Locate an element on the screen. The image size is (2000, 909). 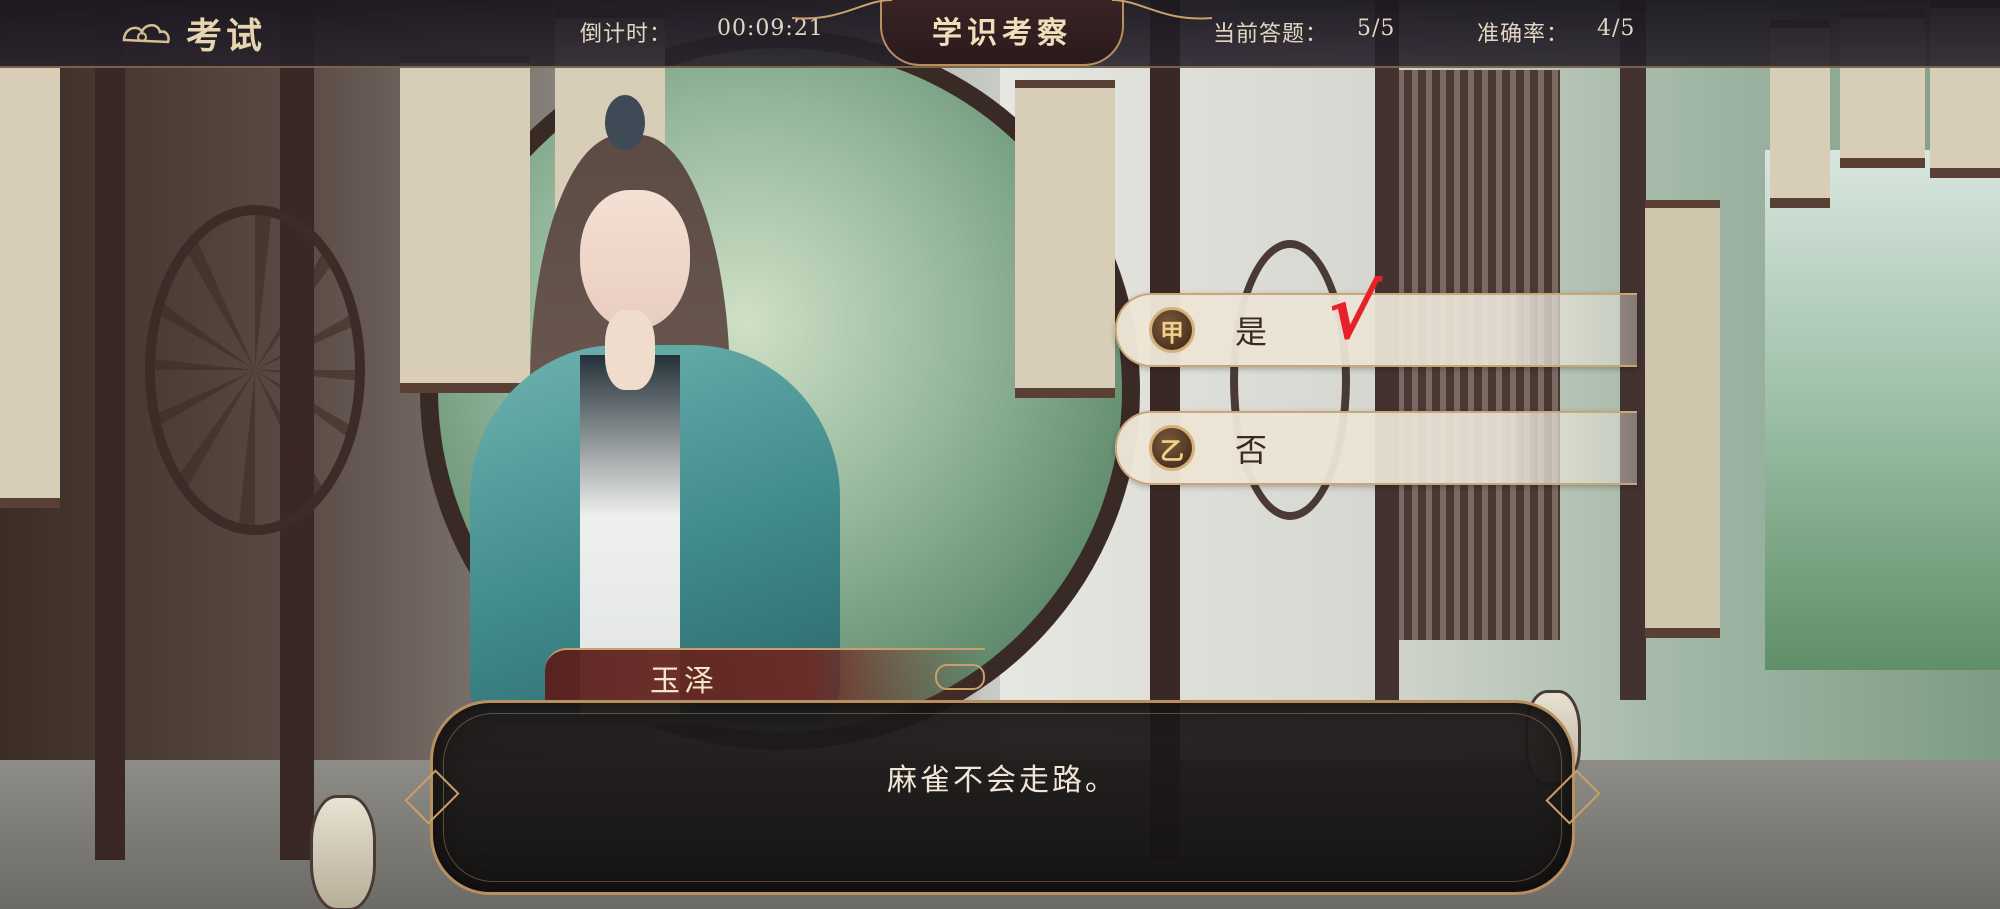
speaker-name: 玉泽 is located at coordinates (684, 681).